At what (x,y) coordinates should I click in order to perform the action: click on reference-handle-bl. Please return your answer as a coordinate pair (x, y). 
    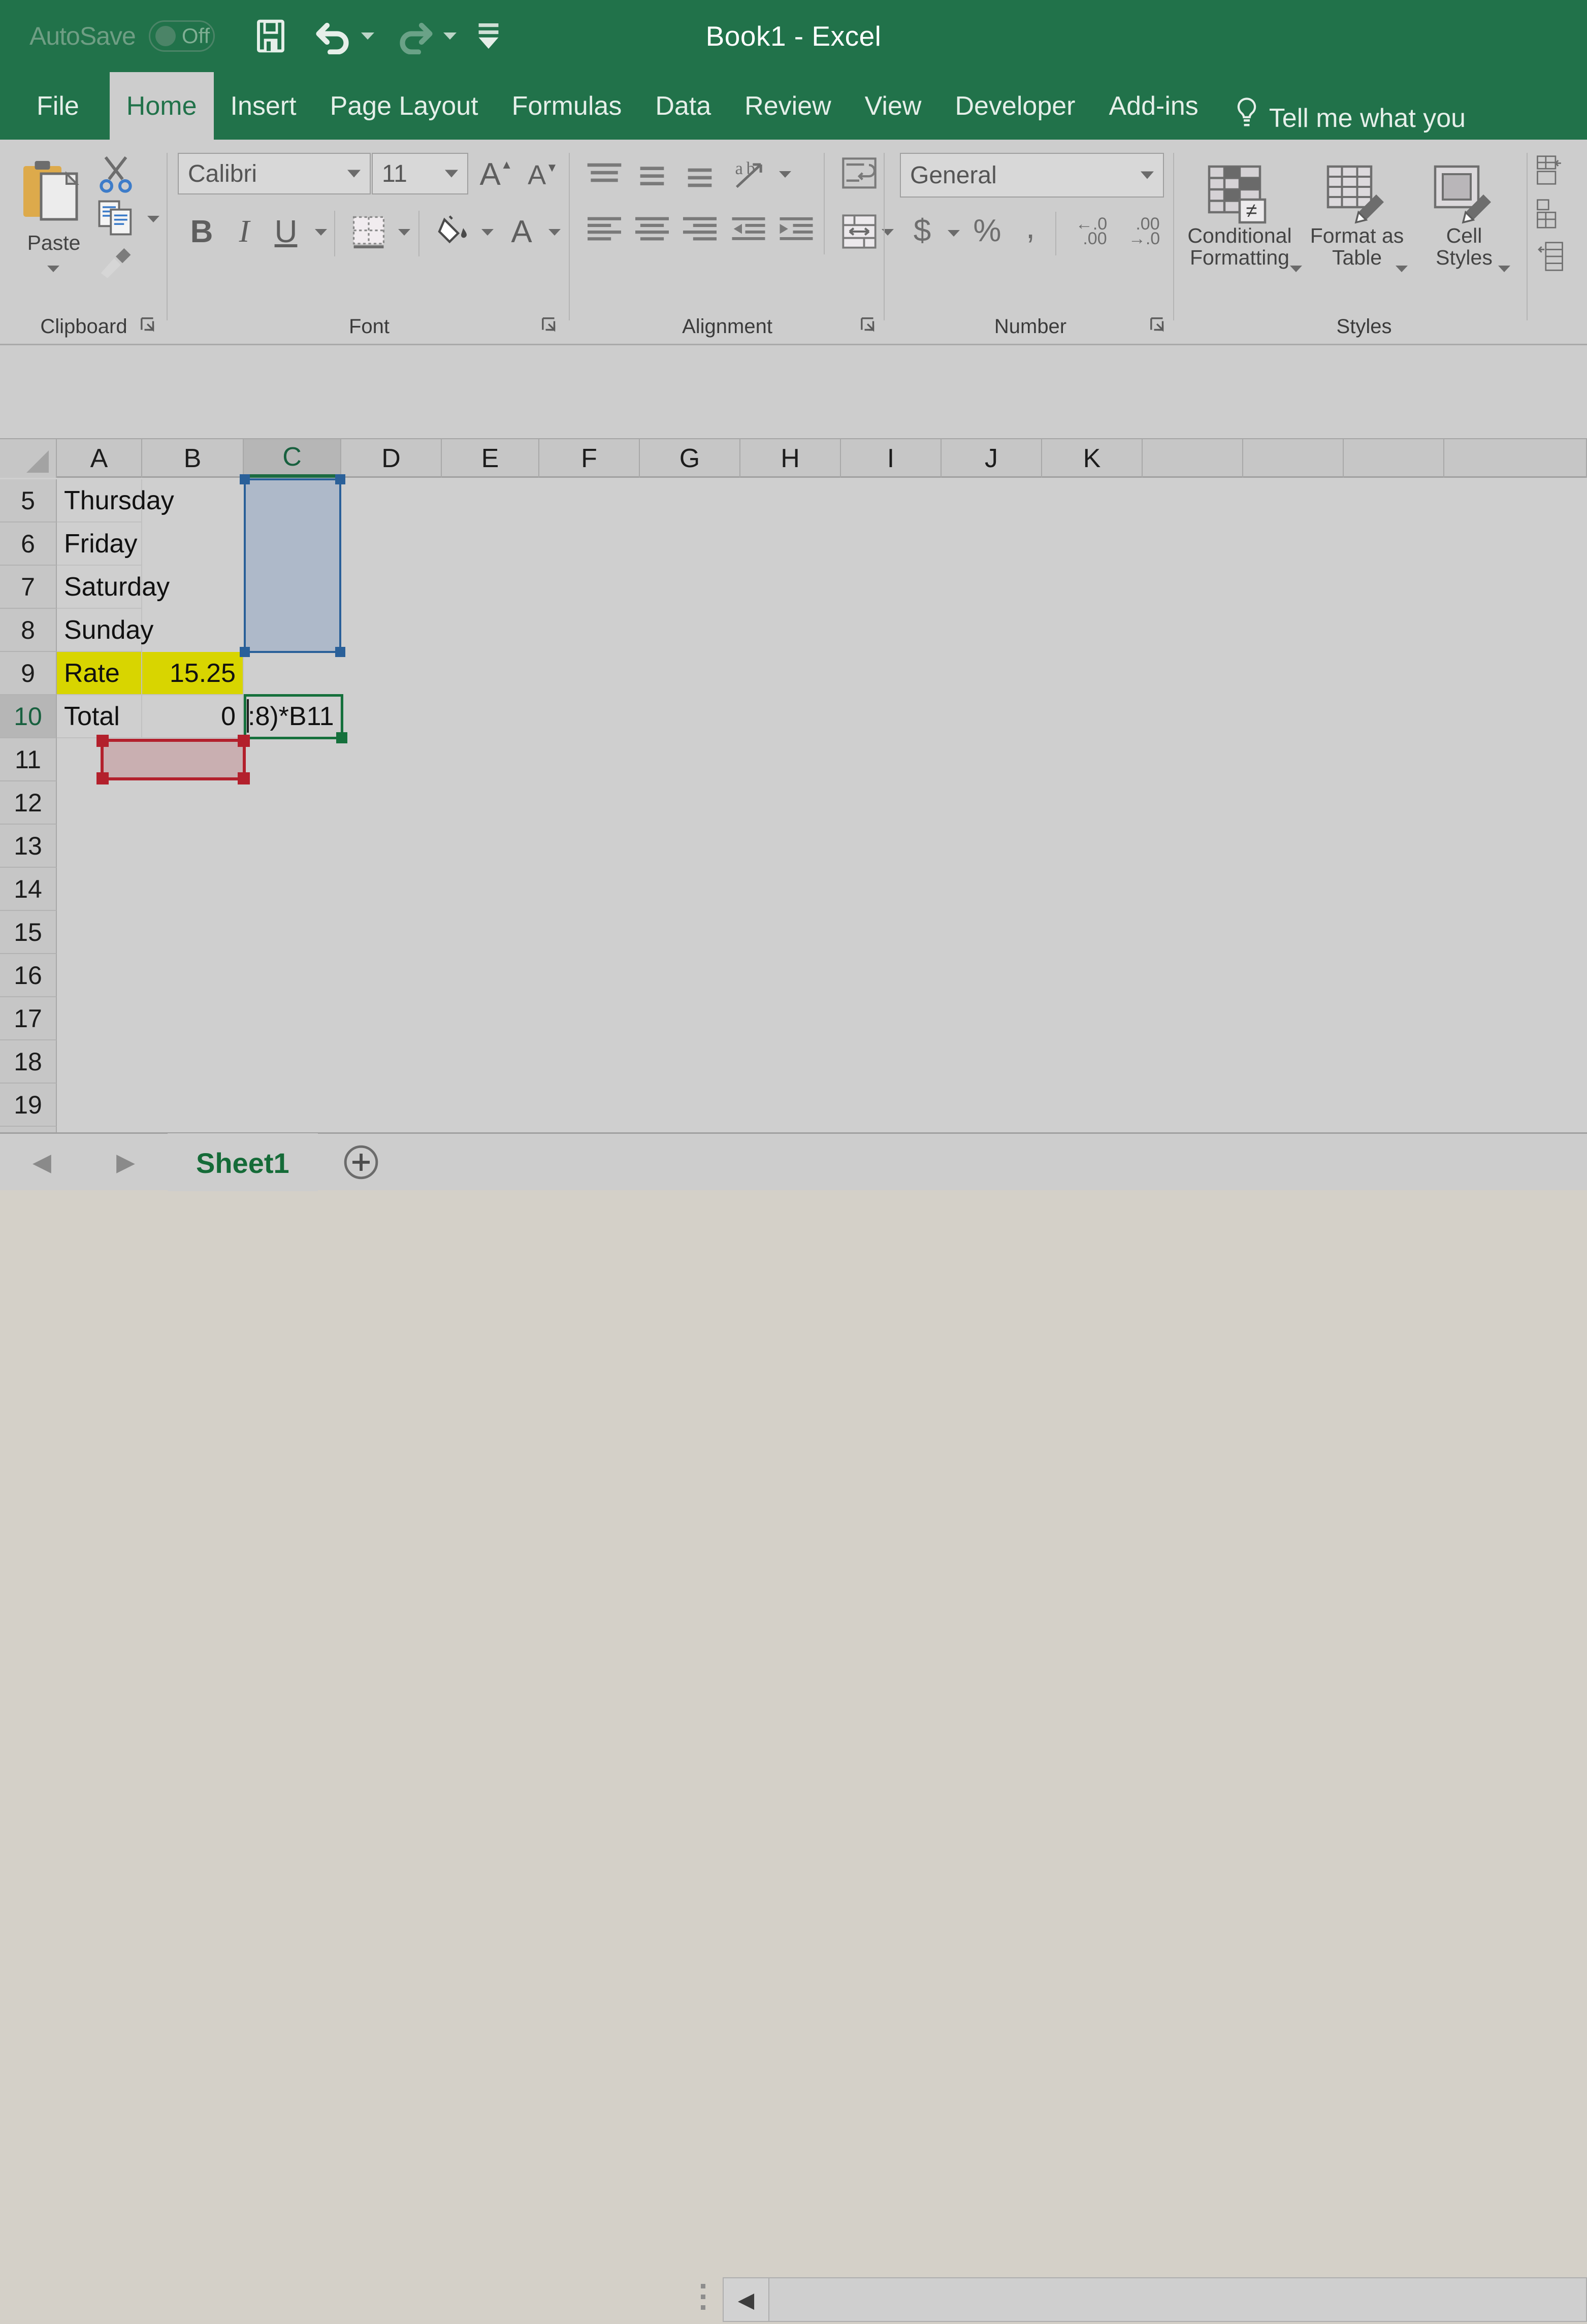
    Looking at the image, I should click on (102, 778).